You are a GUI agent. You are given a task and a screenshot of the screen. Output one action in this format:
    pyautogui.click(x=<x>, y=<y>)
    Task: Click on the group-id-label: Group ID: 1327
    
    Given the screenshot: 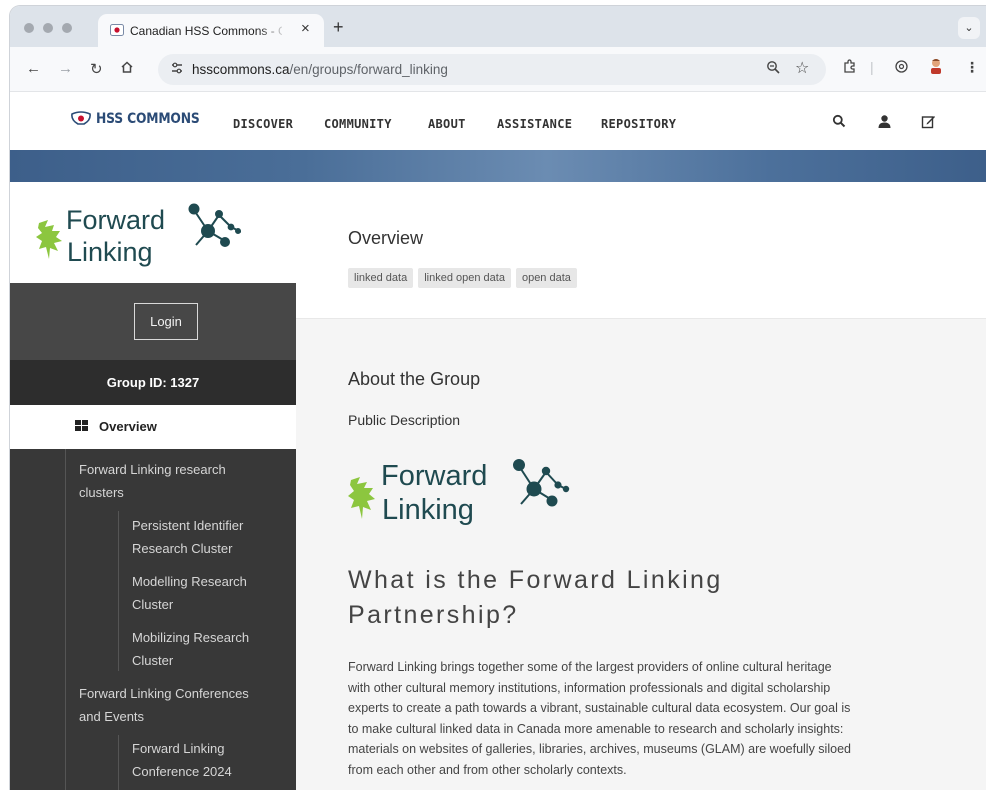 What is the action you would take?
    pyautogui.click(x=153, y=382)
    